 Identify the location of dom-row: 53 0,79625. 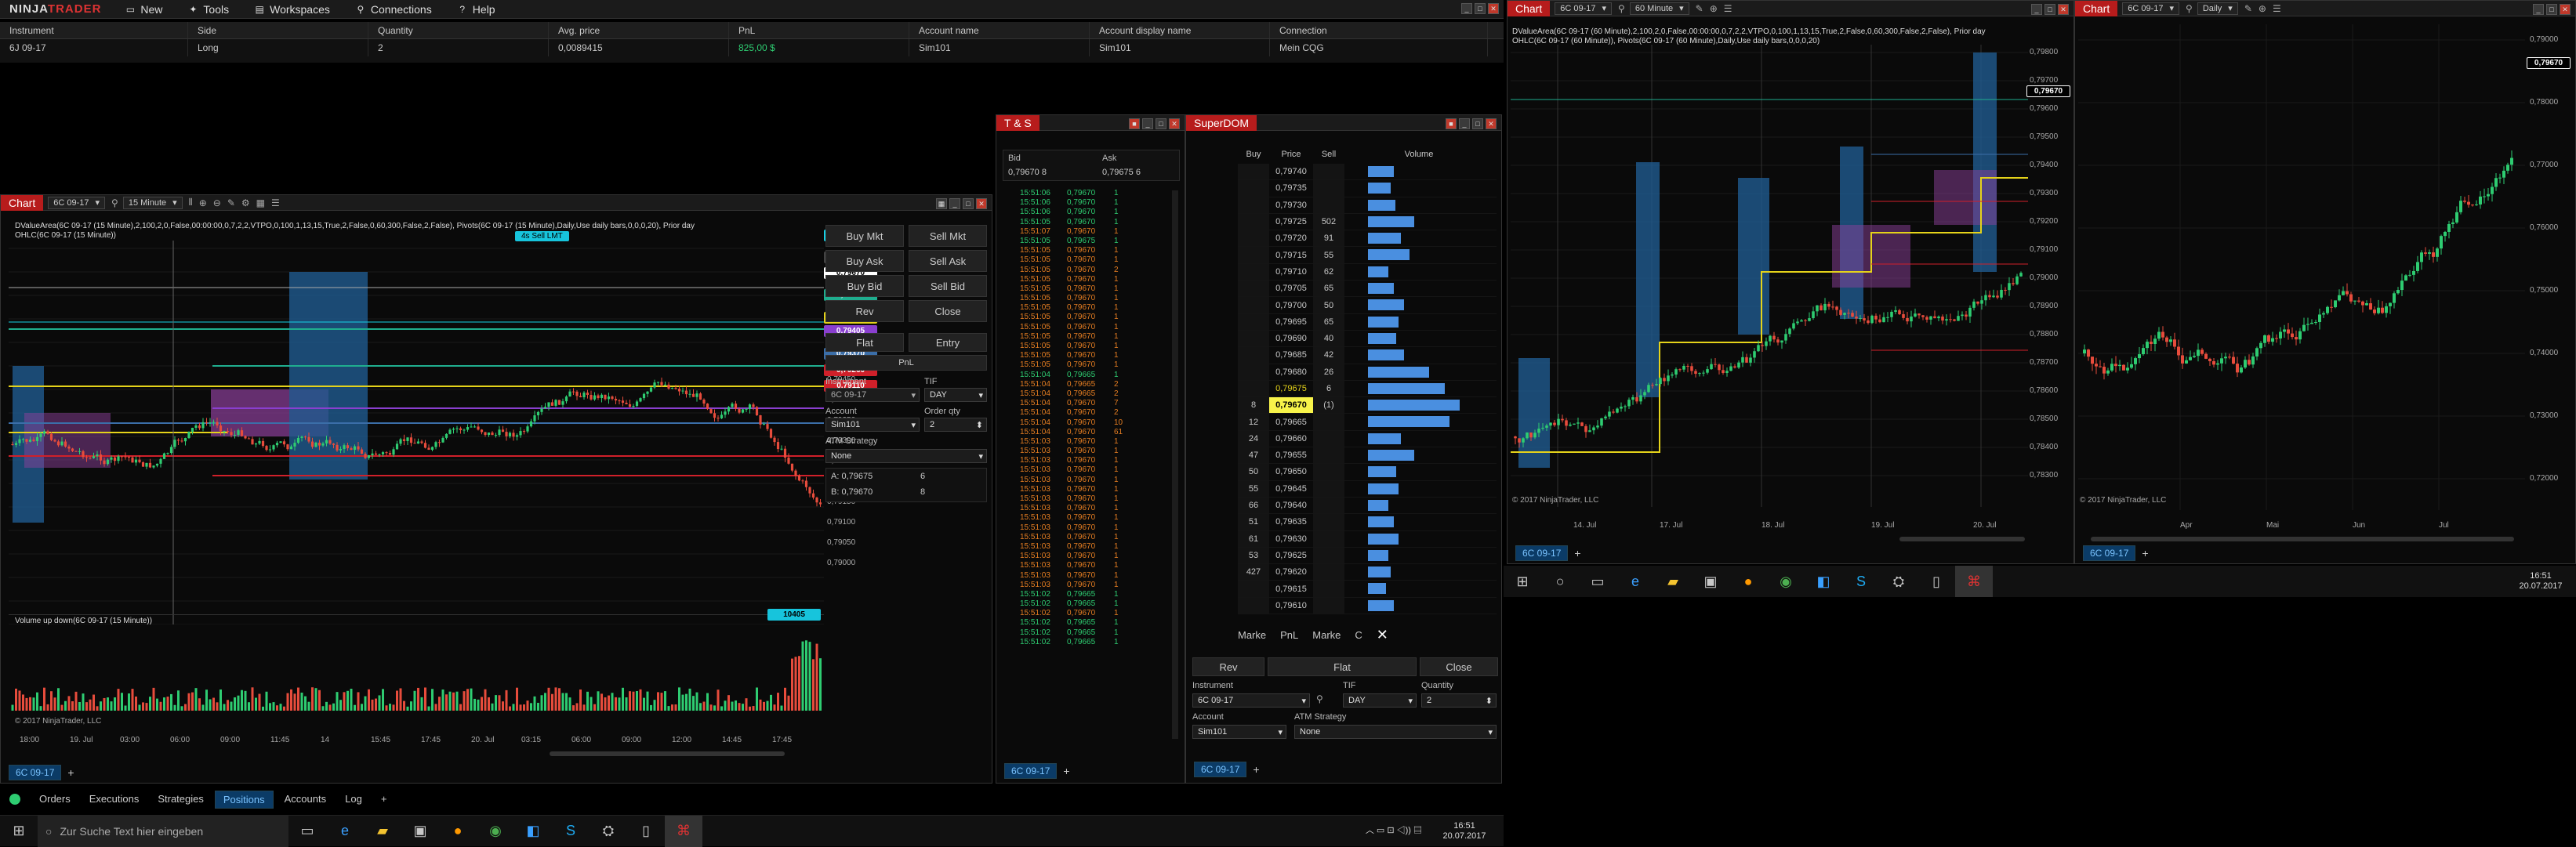
(1367, 556).